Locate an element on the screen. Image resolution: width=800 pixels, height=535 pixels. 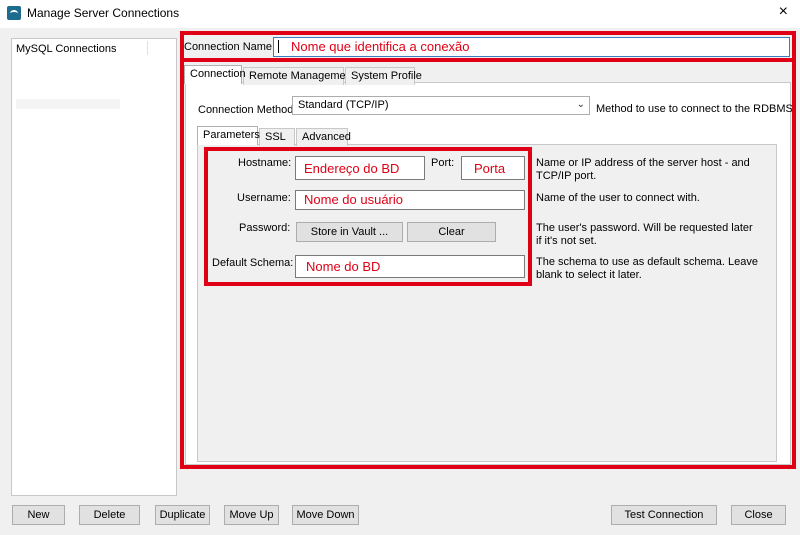
close-icon: × is located at coordinates (783, 12).